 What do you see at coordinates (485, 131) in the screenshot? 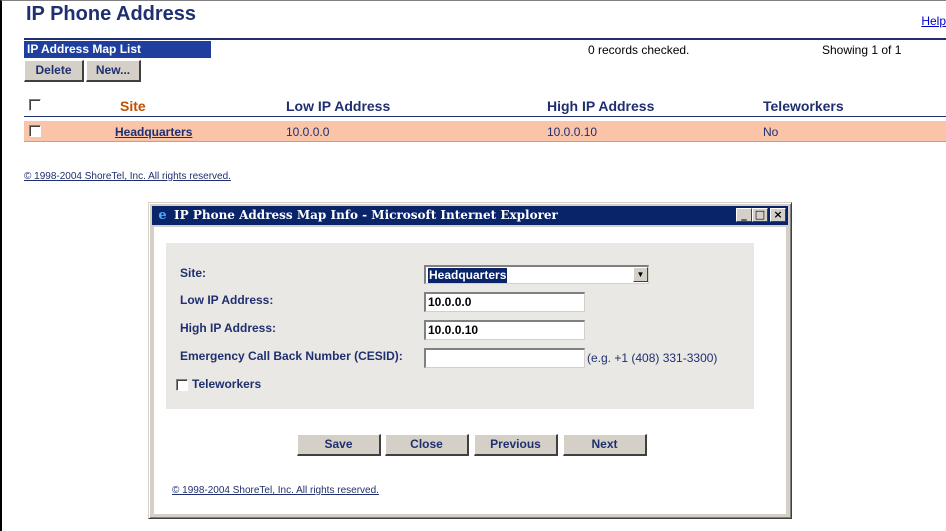
I see `table-row: Headquarters 10.0.0.0 10.0.0.10 No` at bounding box center [485, 131].